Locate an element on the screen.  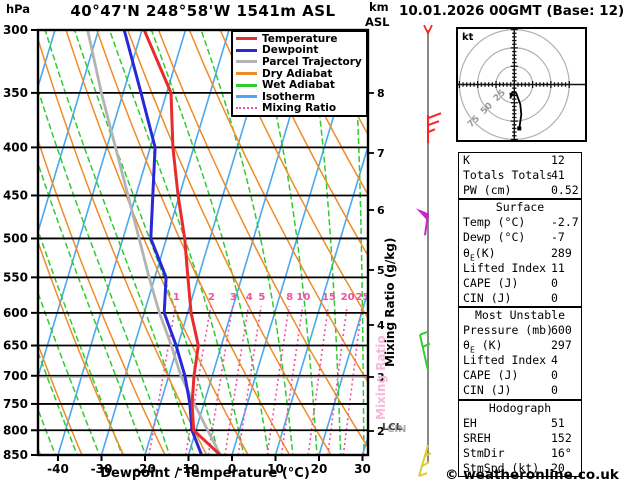
mixing-ratio-value-label: 4 is located at coordinates (249, 297).